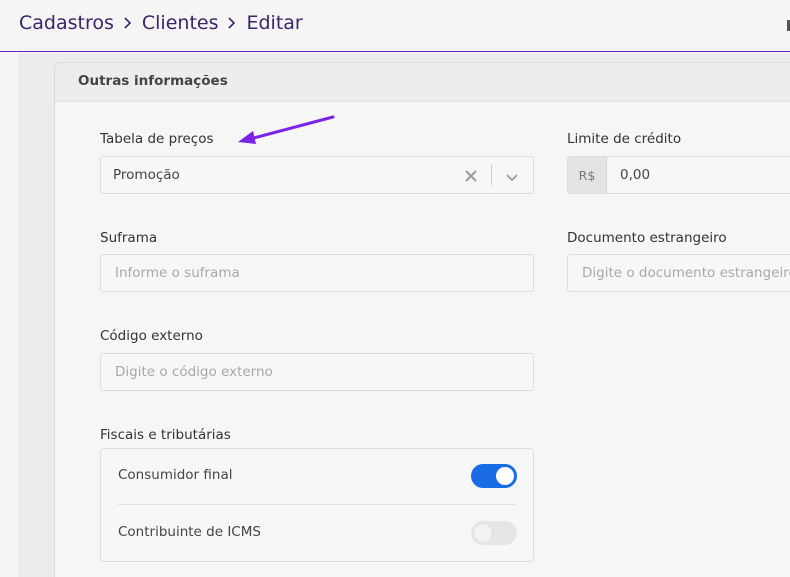  Describe the element at coordinates (165, 435) in the screenshot. I see `fiscal-section-label: Fiscais e tributárias` at that location.